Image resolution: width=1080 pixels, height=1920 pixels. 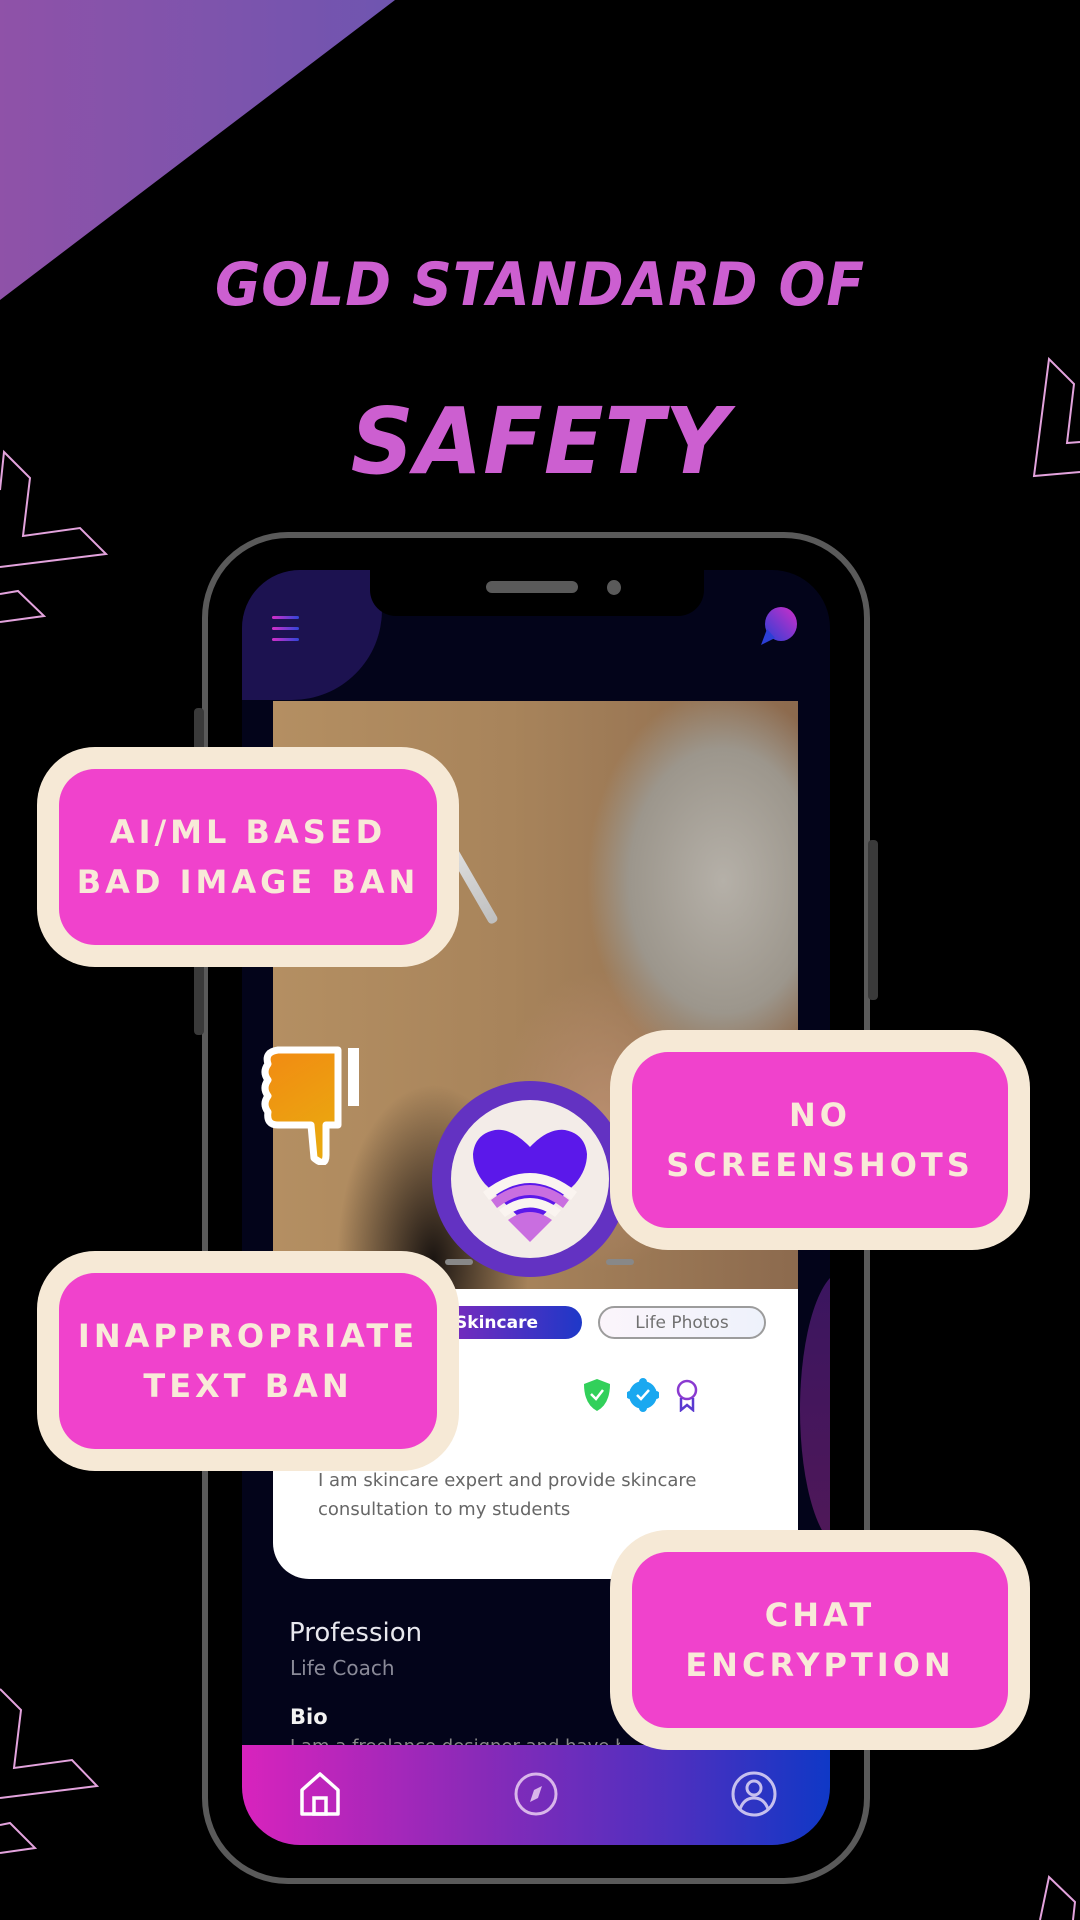 What do you see at coordinates (1055, 1895) in the screenshot?
I see `decorative-outline-shape-right-bottom` at bounding box center [1055, 1895].